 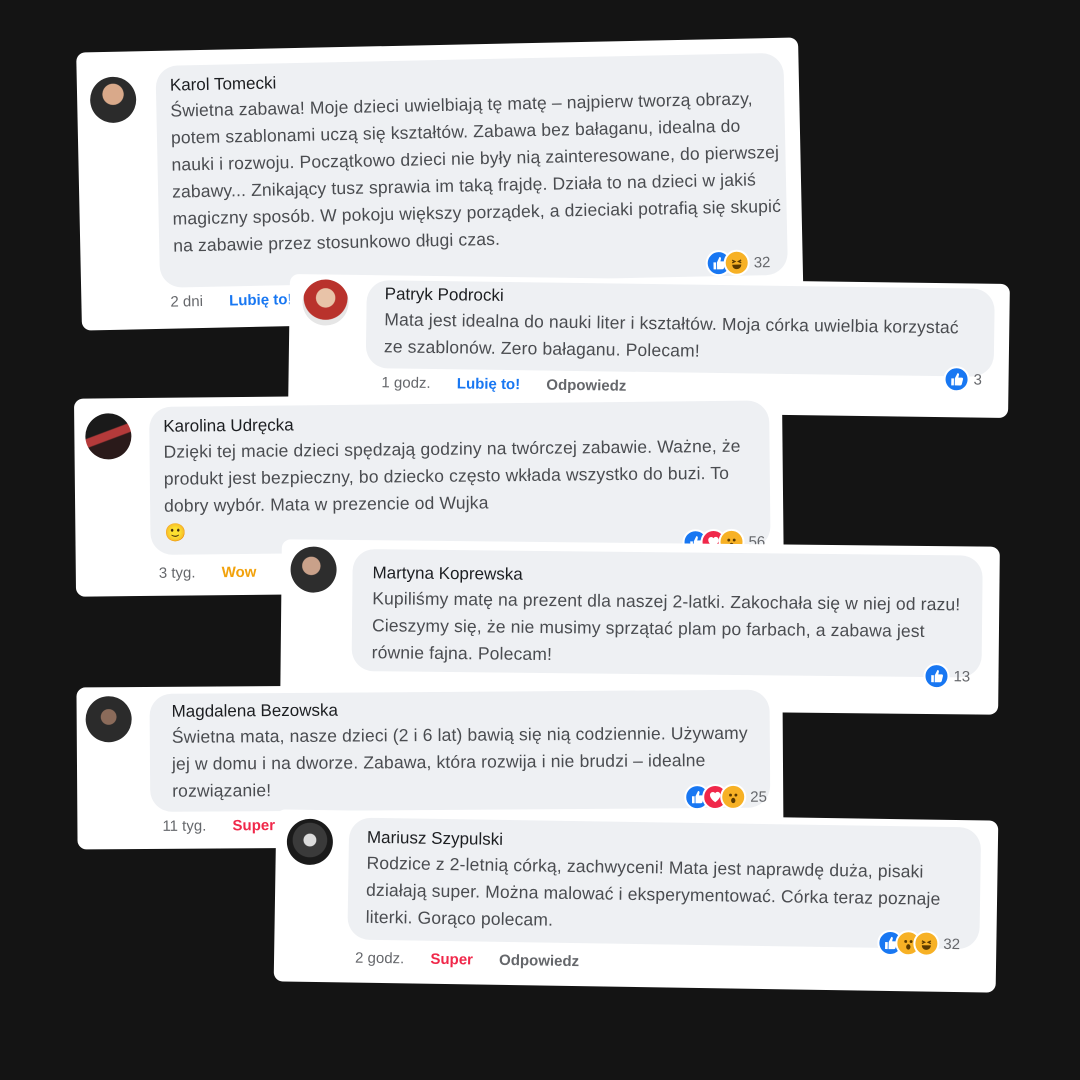 I want to click on comment-author: Martyna Koprewska, so click(x=447, y=574).